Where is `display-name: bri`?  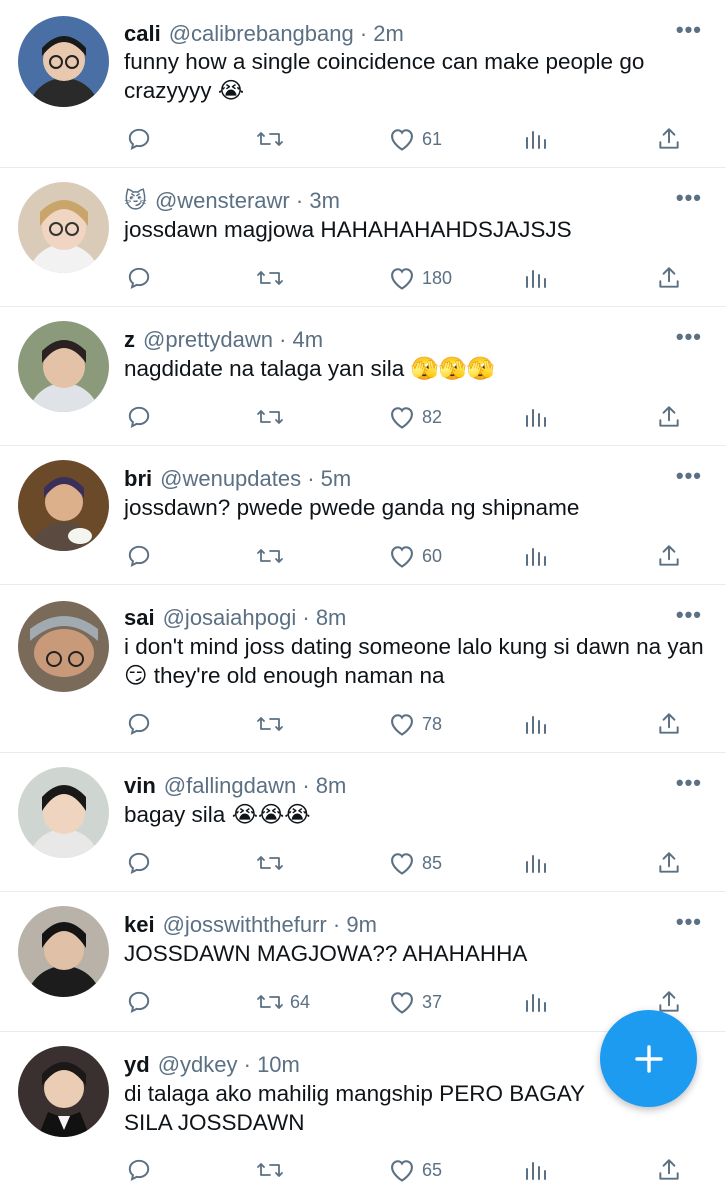
display-name: bri is located at coordinates (138, 478).